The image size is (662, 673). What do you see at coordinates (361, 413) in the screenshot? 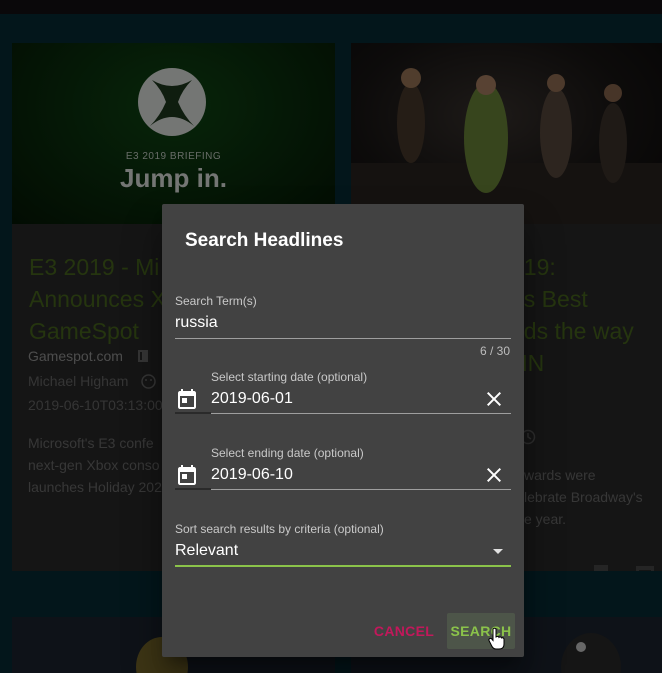
I see `start-date-underline` at bounding box center [361, 413].